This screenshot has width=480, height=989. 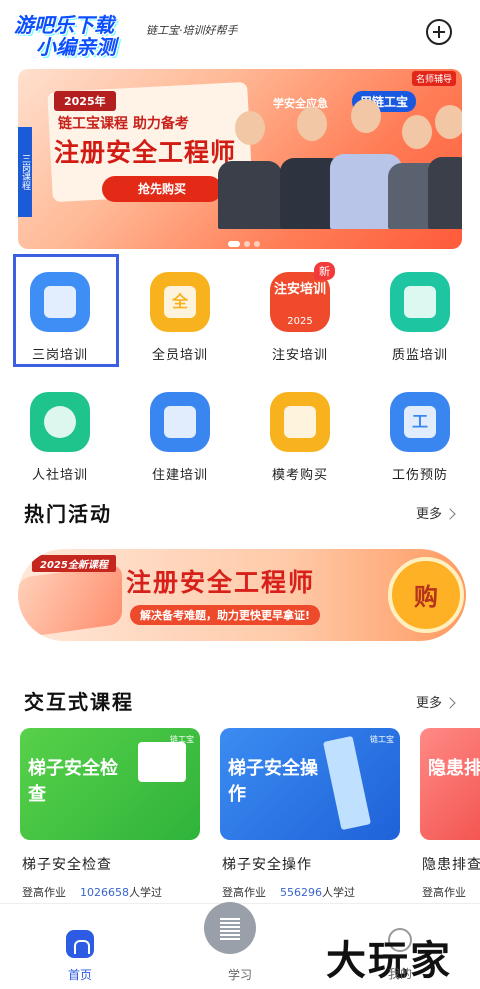 What do you see at coordinates (451, 865) in the screenshot?
I see `course-caption: 隐患排查` at bounding box center [451, 865].